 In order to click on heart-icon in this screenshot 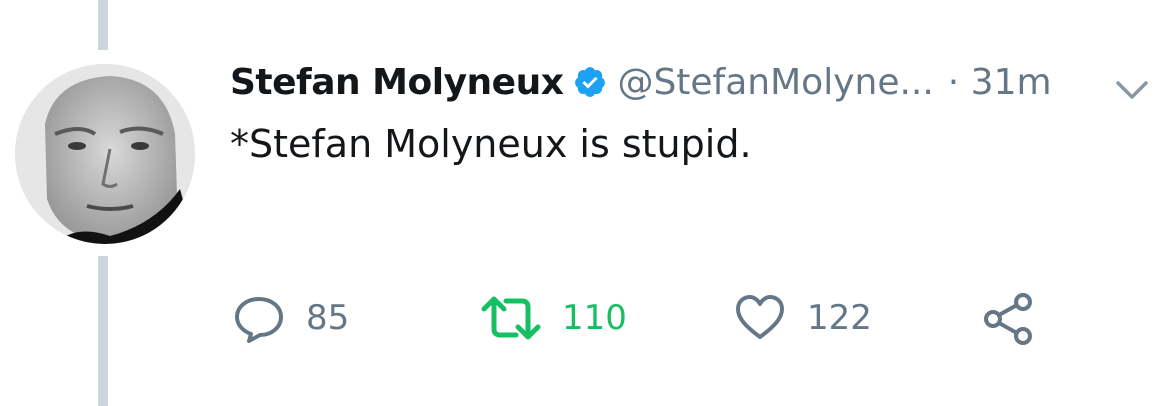, I will do `click(760, 317)`.